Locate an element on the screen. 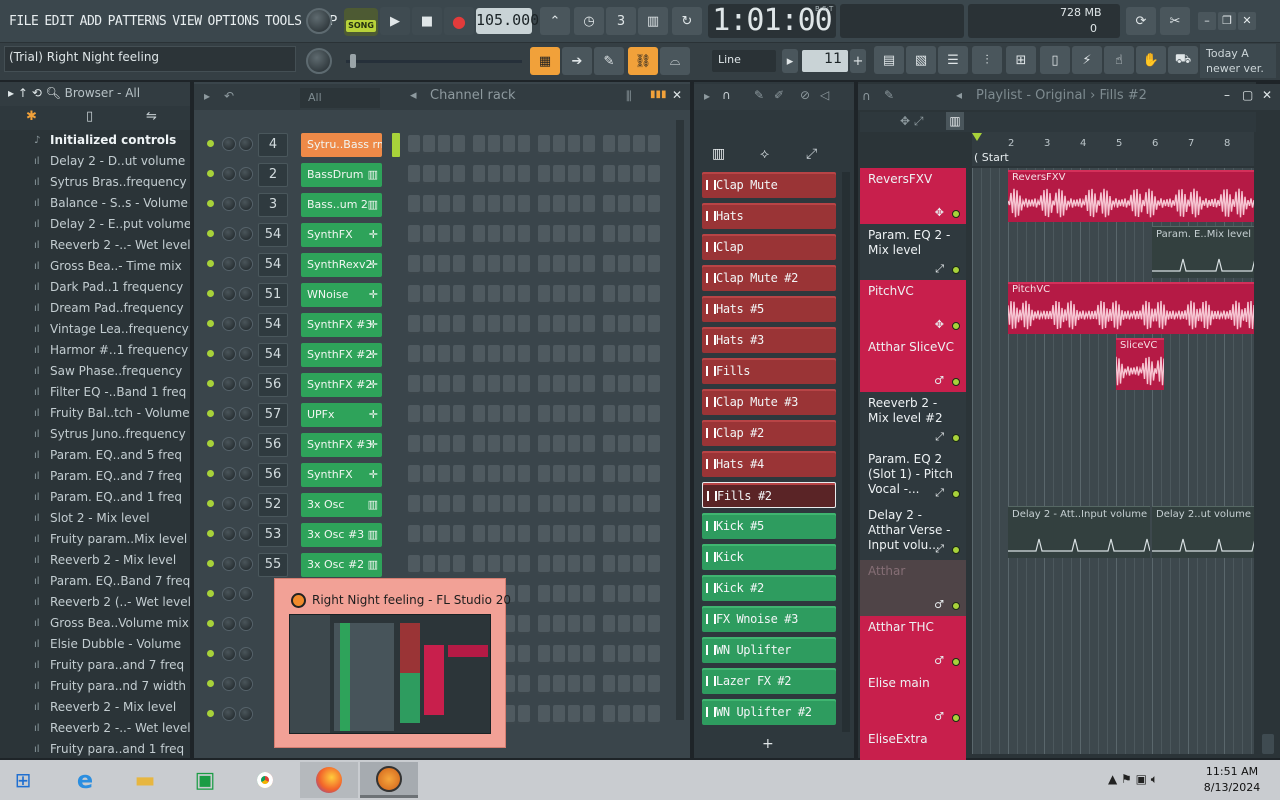 The height and width of the screenshot is (800, 1280). browser-button: ⊞ is located at coordinates (1021, 60).